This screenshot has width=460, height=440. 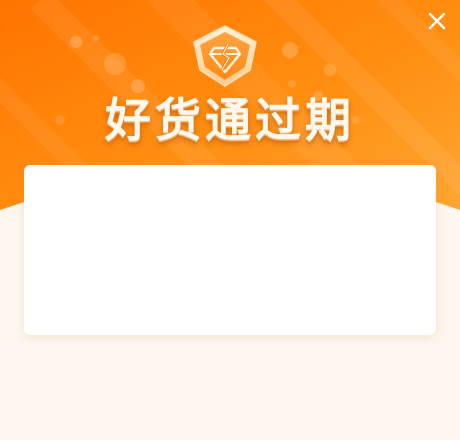 I want to click on close-icon, so click(x=437, y=21).